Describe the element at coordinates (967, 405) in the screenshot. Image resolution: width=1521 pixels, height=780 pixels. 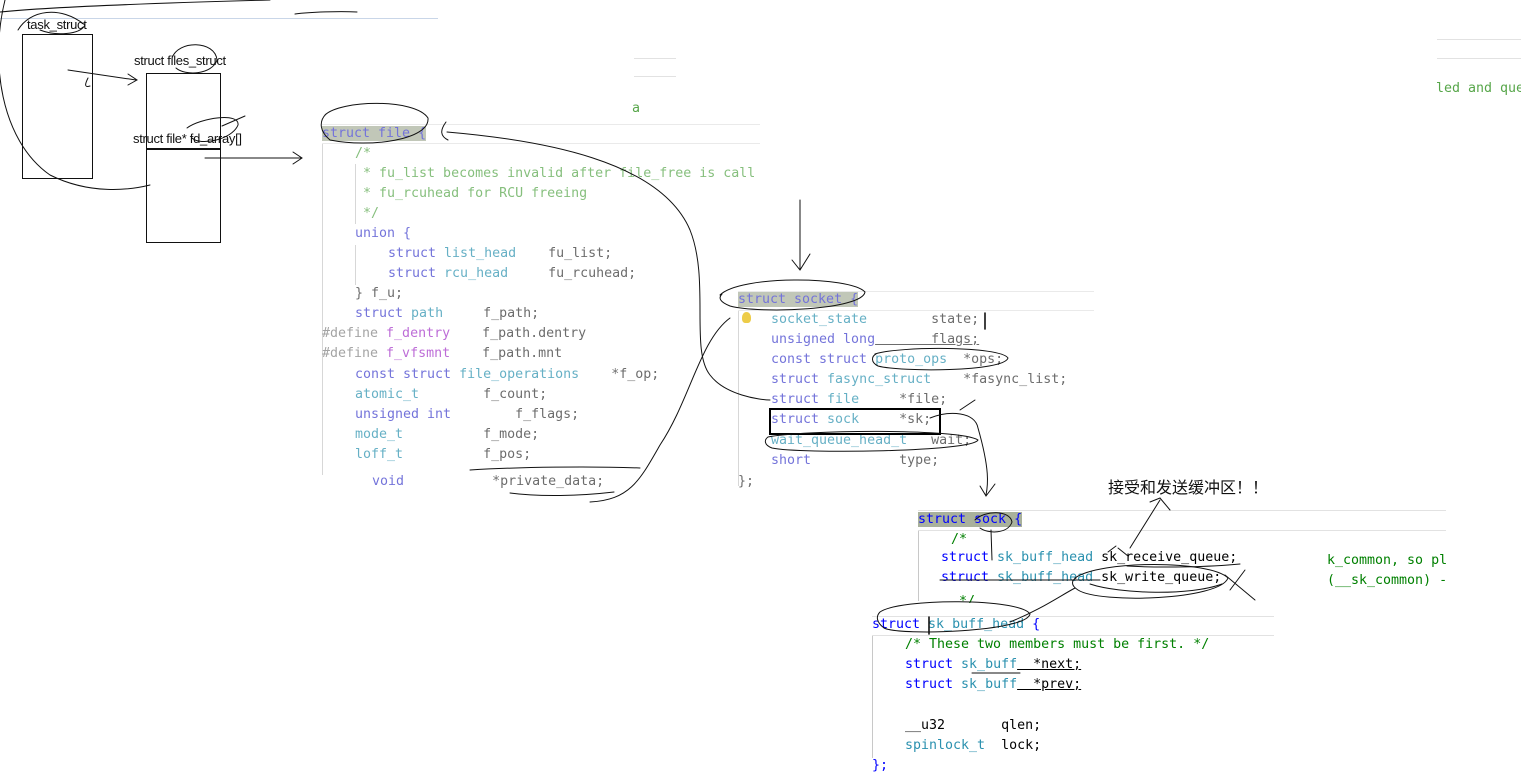
I see `ink-sk-tick` at that location.